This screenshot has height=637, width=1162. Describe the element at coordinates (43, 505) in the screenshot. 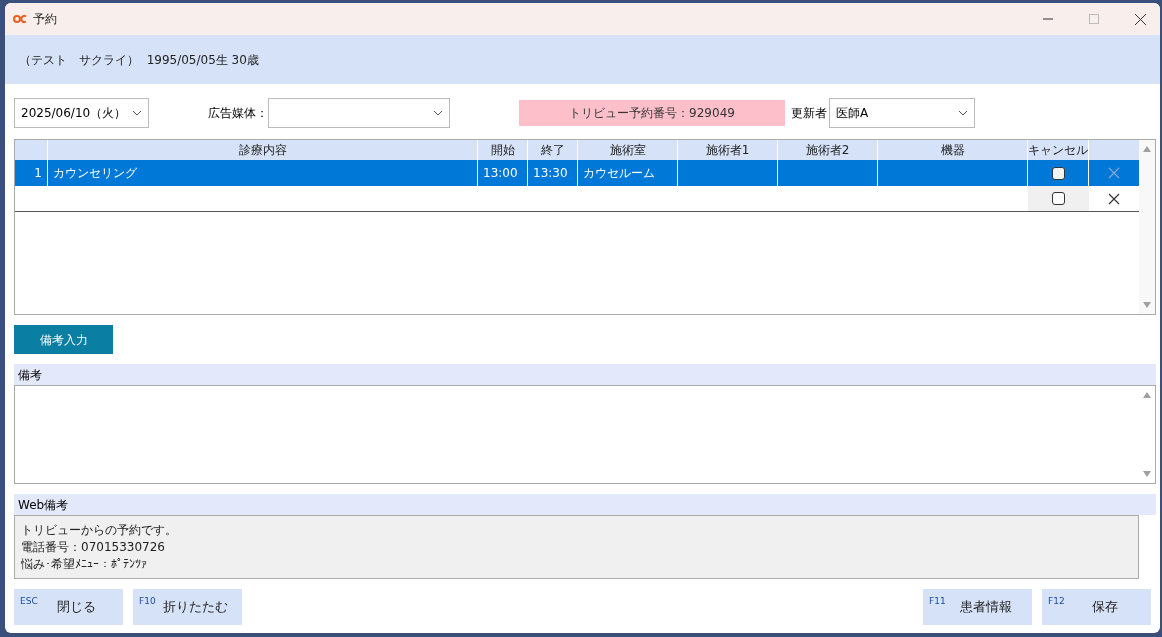

I see `section-label: Web備考` at that location.